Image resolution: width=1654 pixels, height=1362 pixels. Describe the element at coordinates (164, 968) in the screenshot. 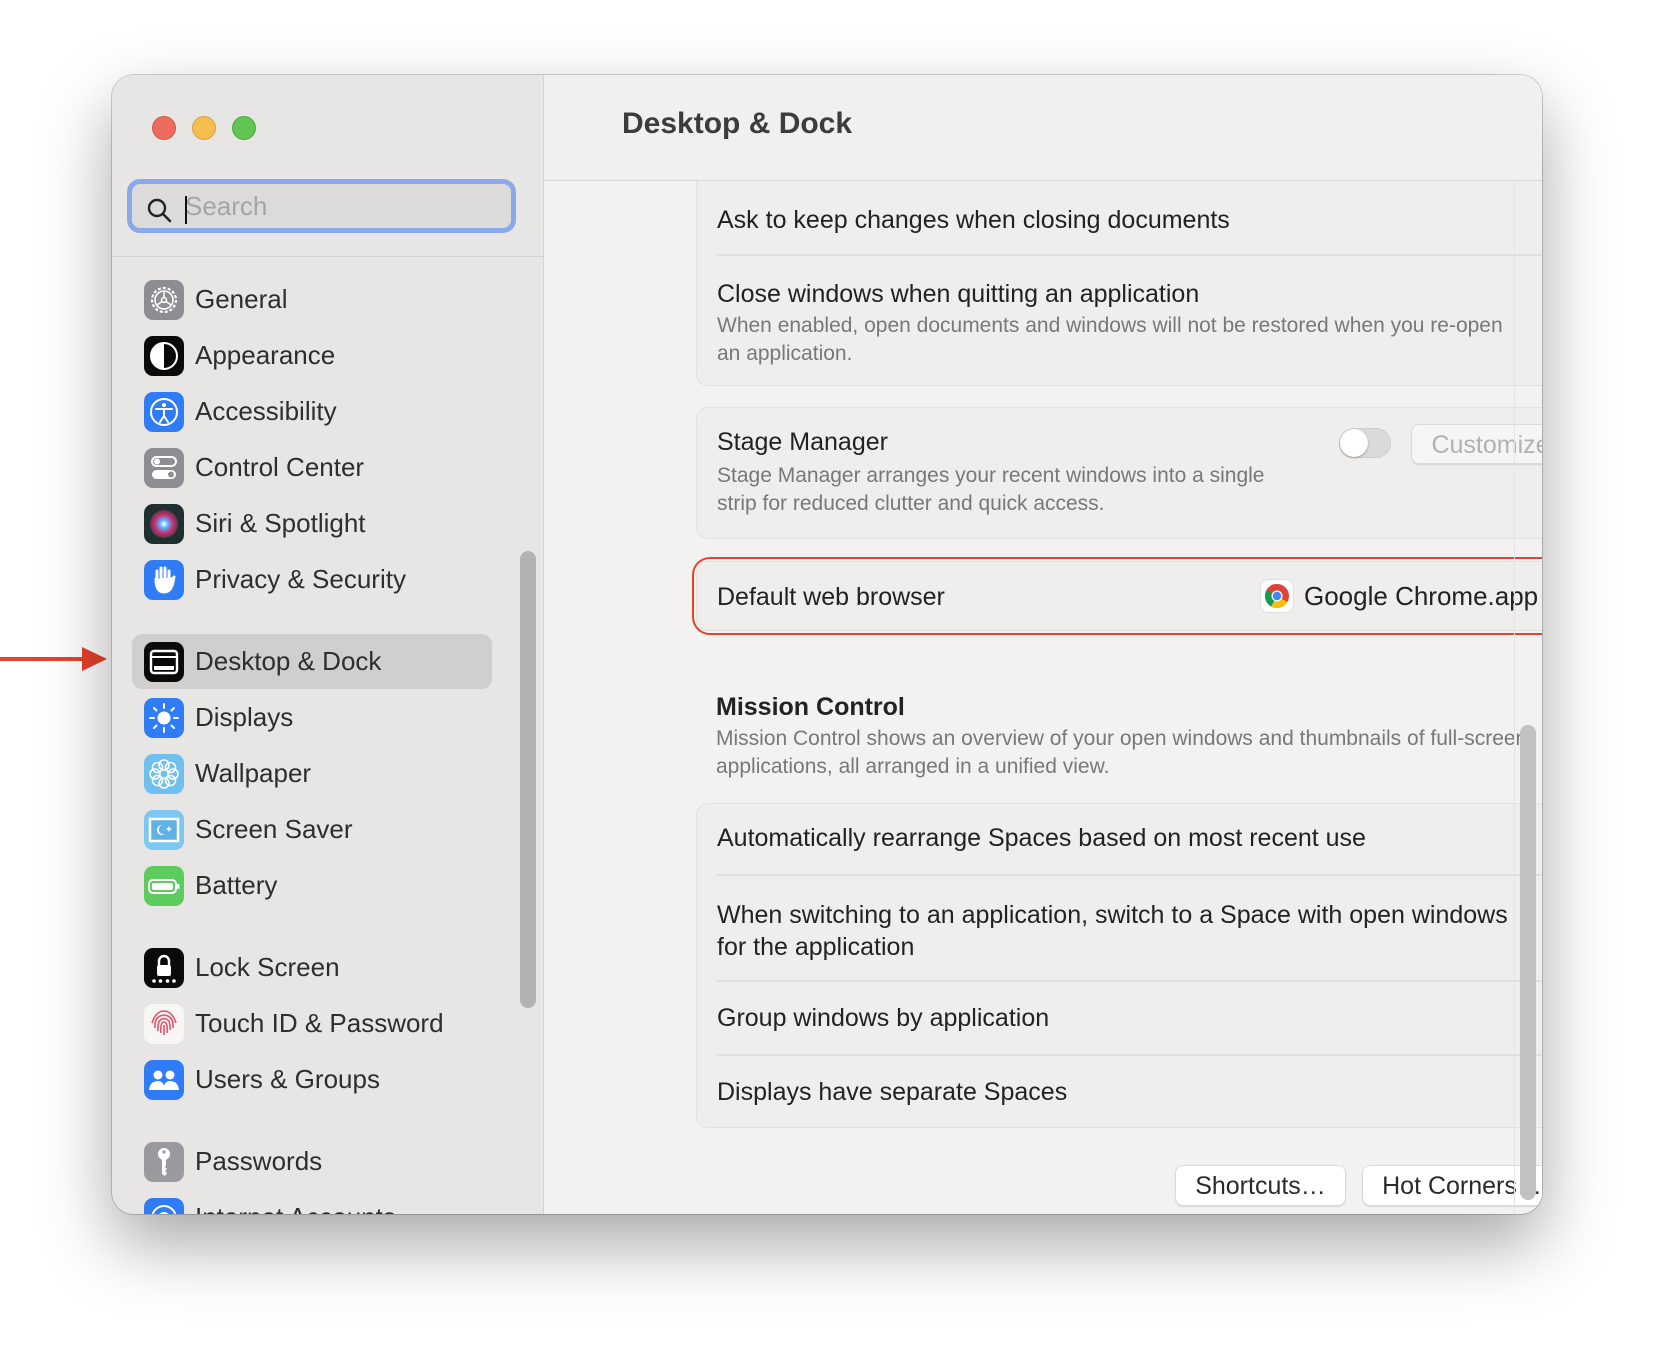

I see `lock-icon` at that location.